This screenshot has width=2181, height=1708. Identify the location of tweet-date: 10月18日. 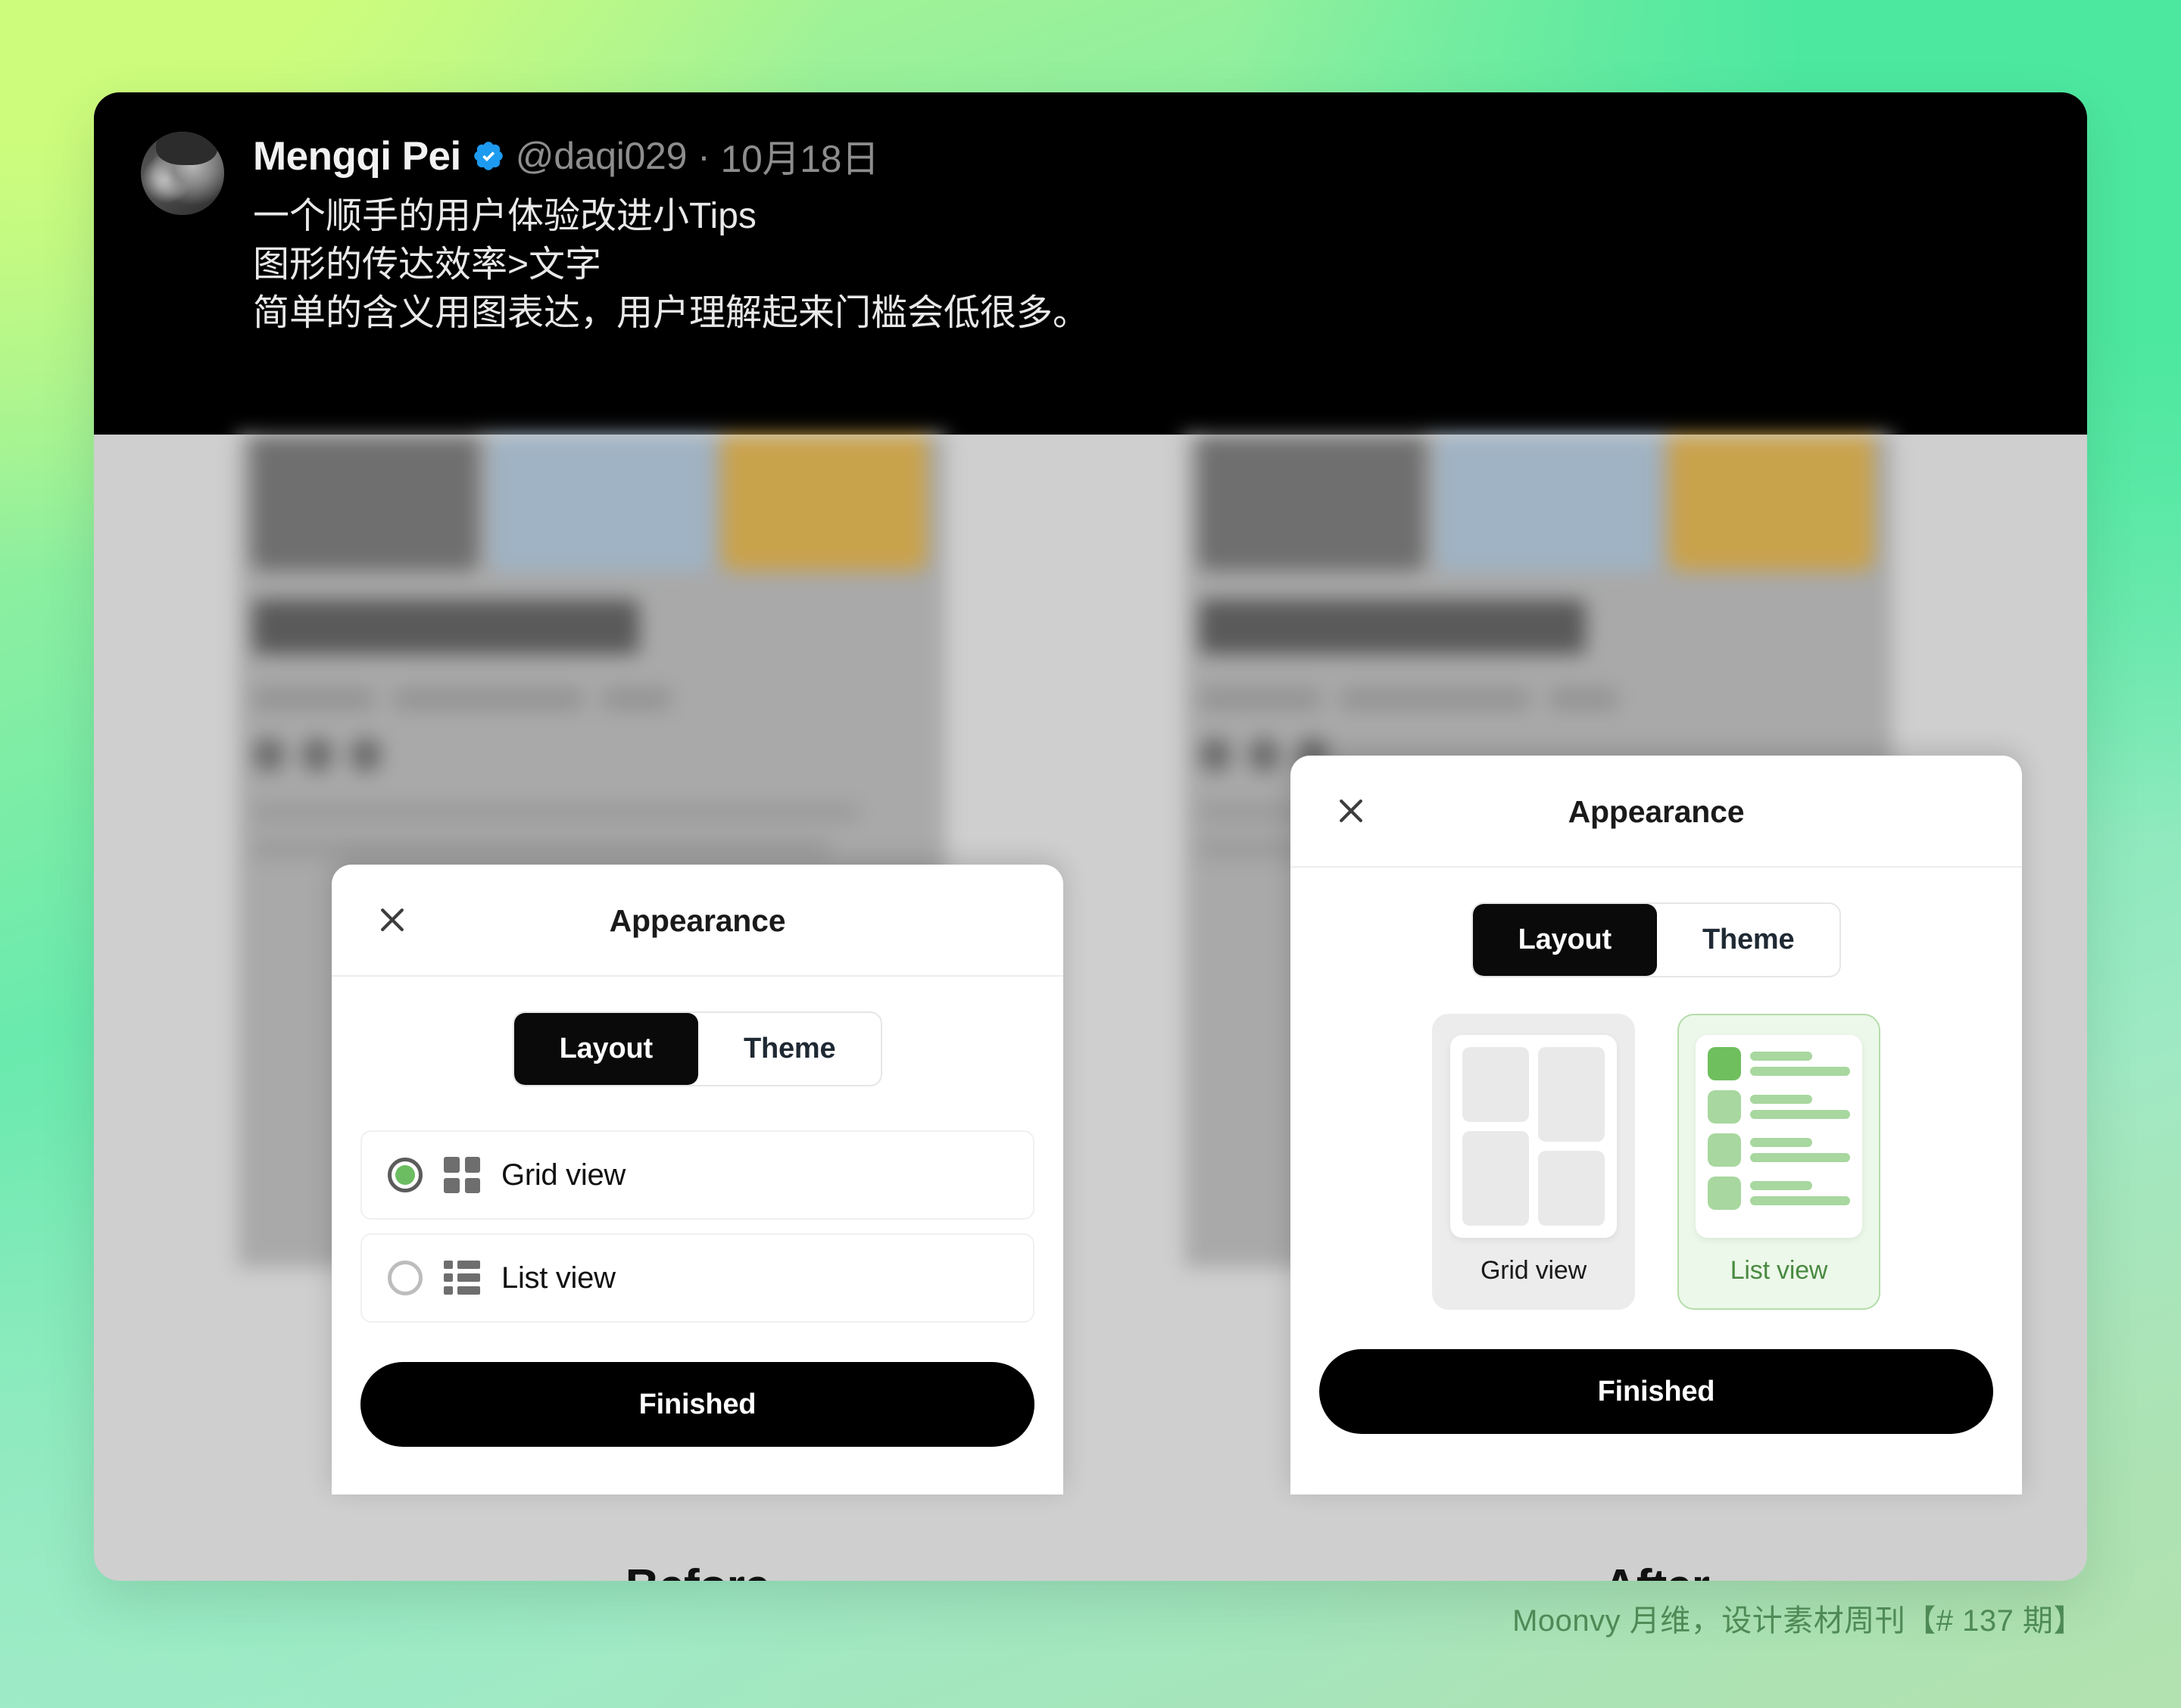
(799, 156).